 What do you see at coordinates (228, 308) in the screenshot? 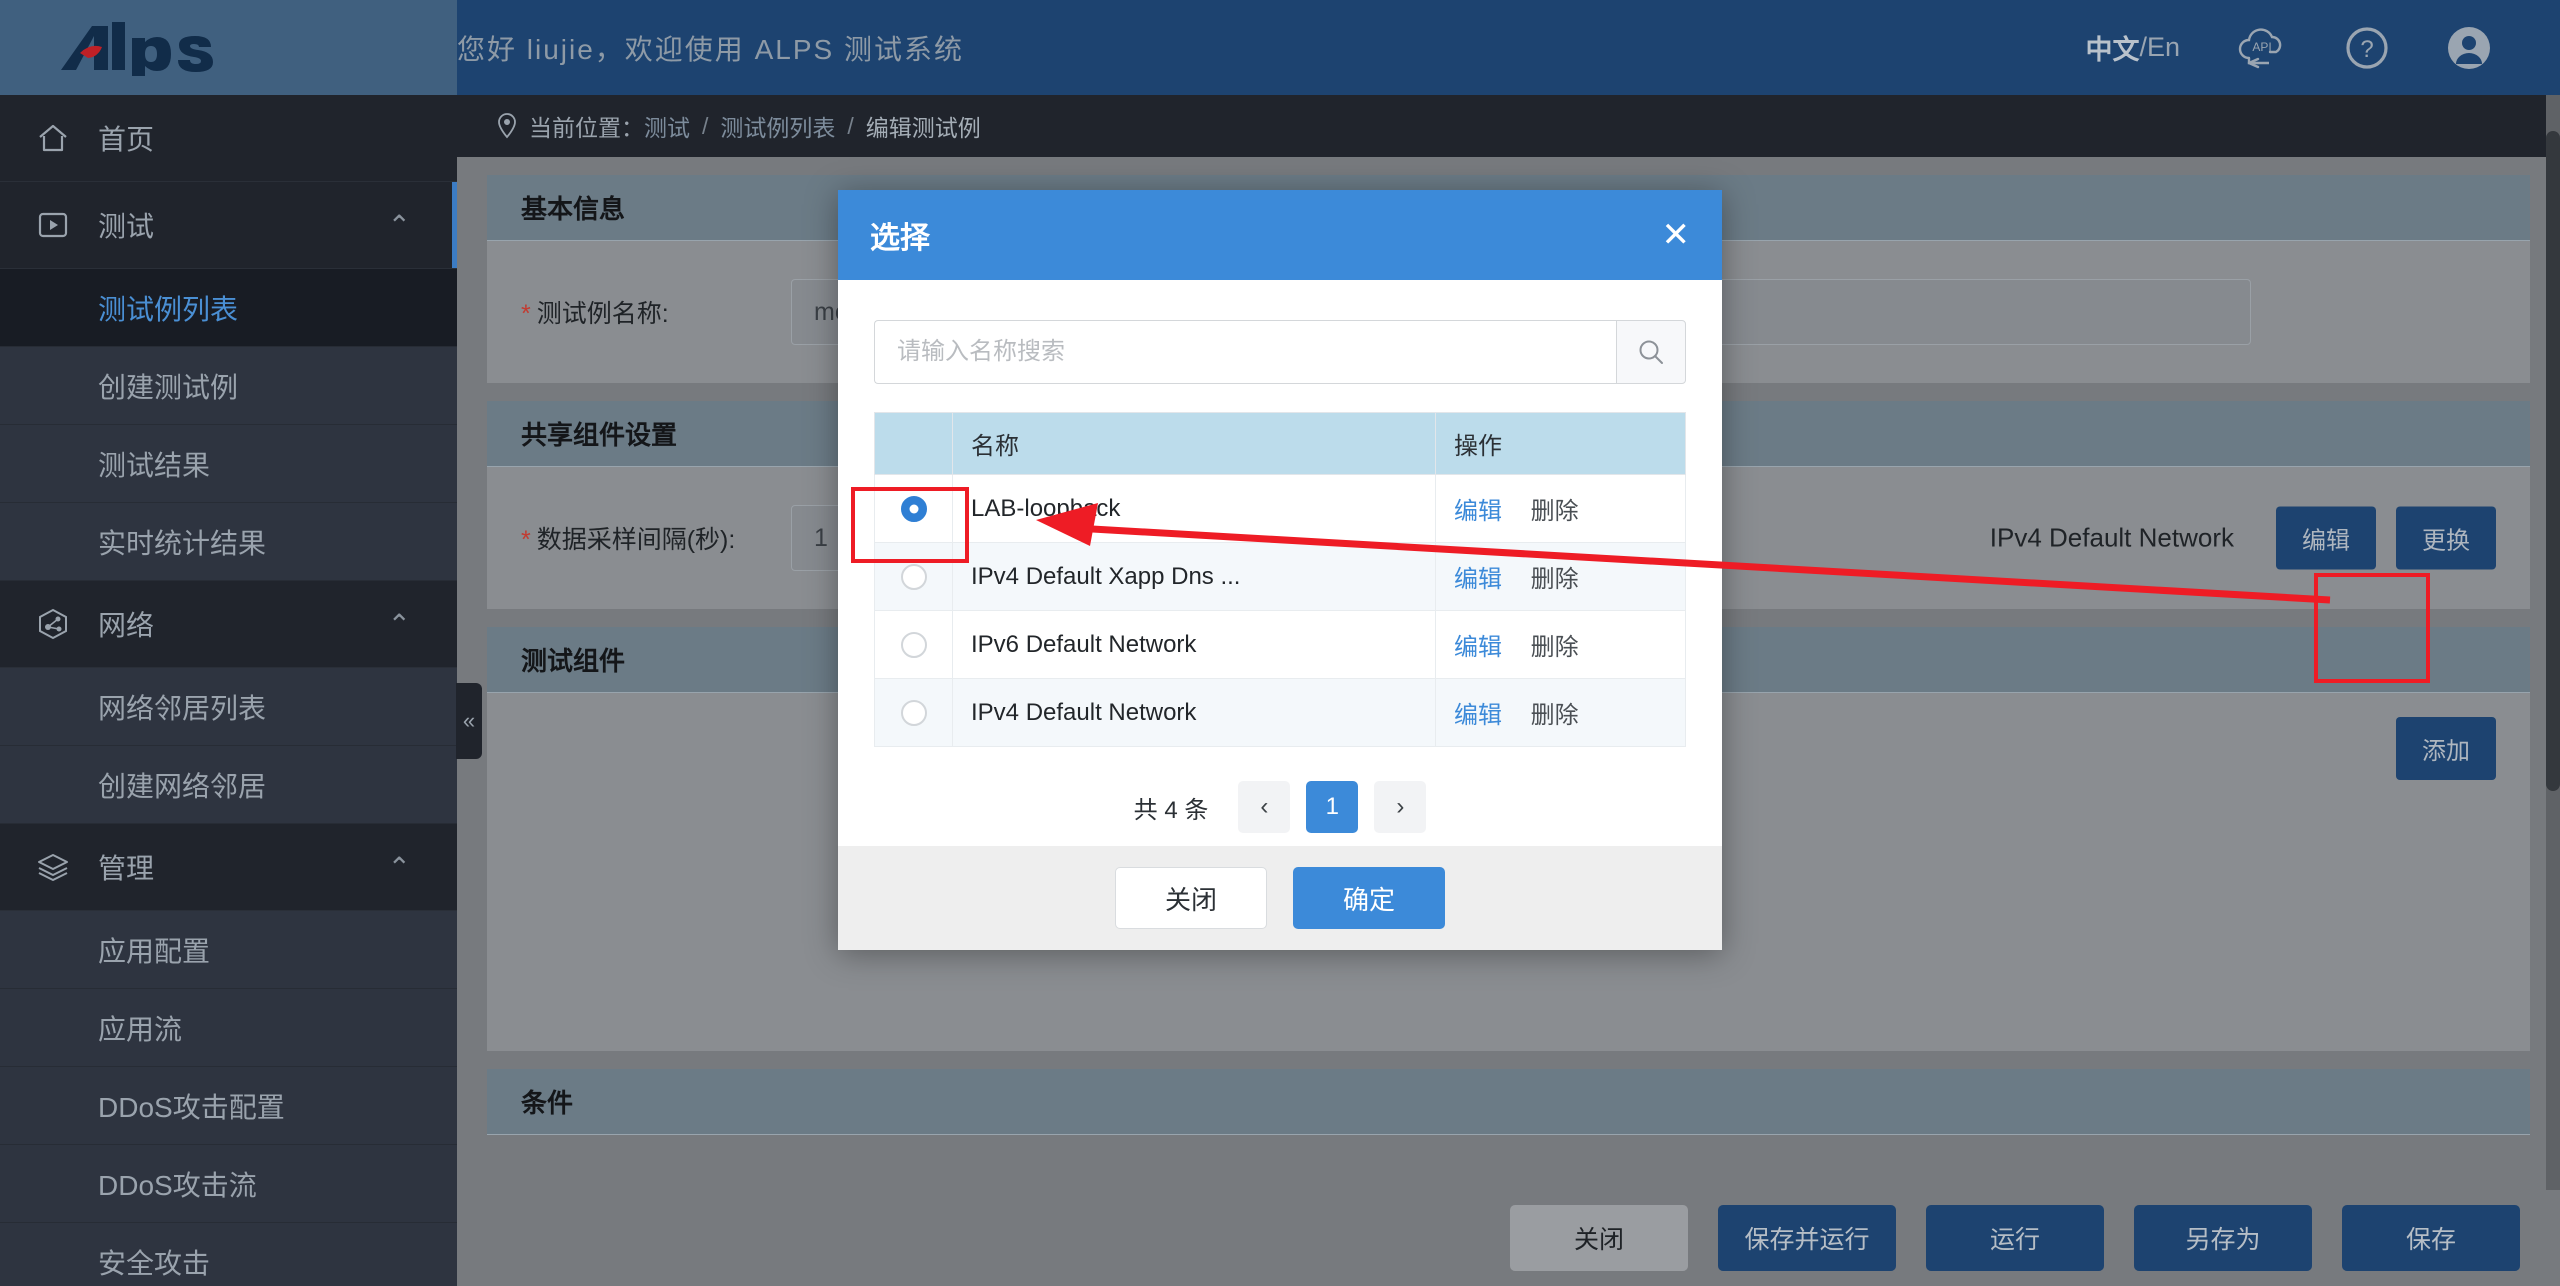
I see `sidebar-item-test-case-list: 测试例列表` at bounding box center [228, 308].